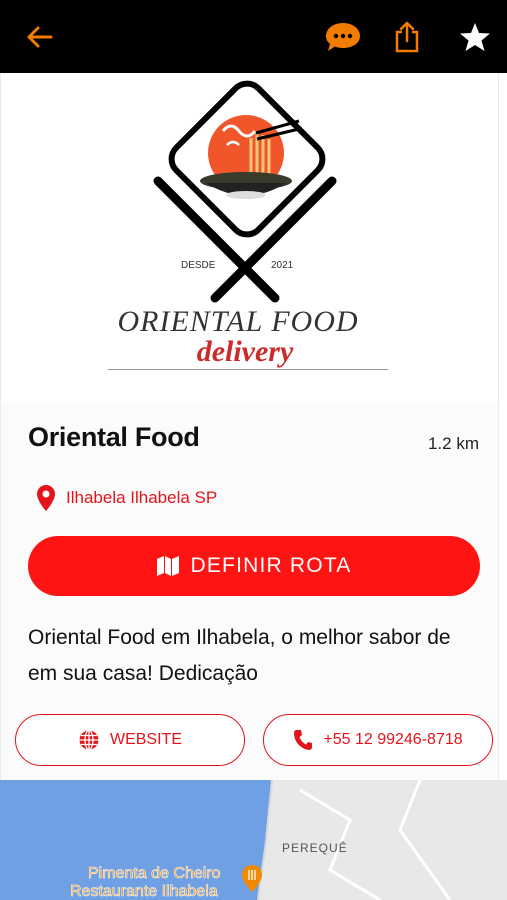  What do you see at coordinates (114, 437) in the screenshot?
I see `place-name: Oriental Food` at bounding box center [114, 437].